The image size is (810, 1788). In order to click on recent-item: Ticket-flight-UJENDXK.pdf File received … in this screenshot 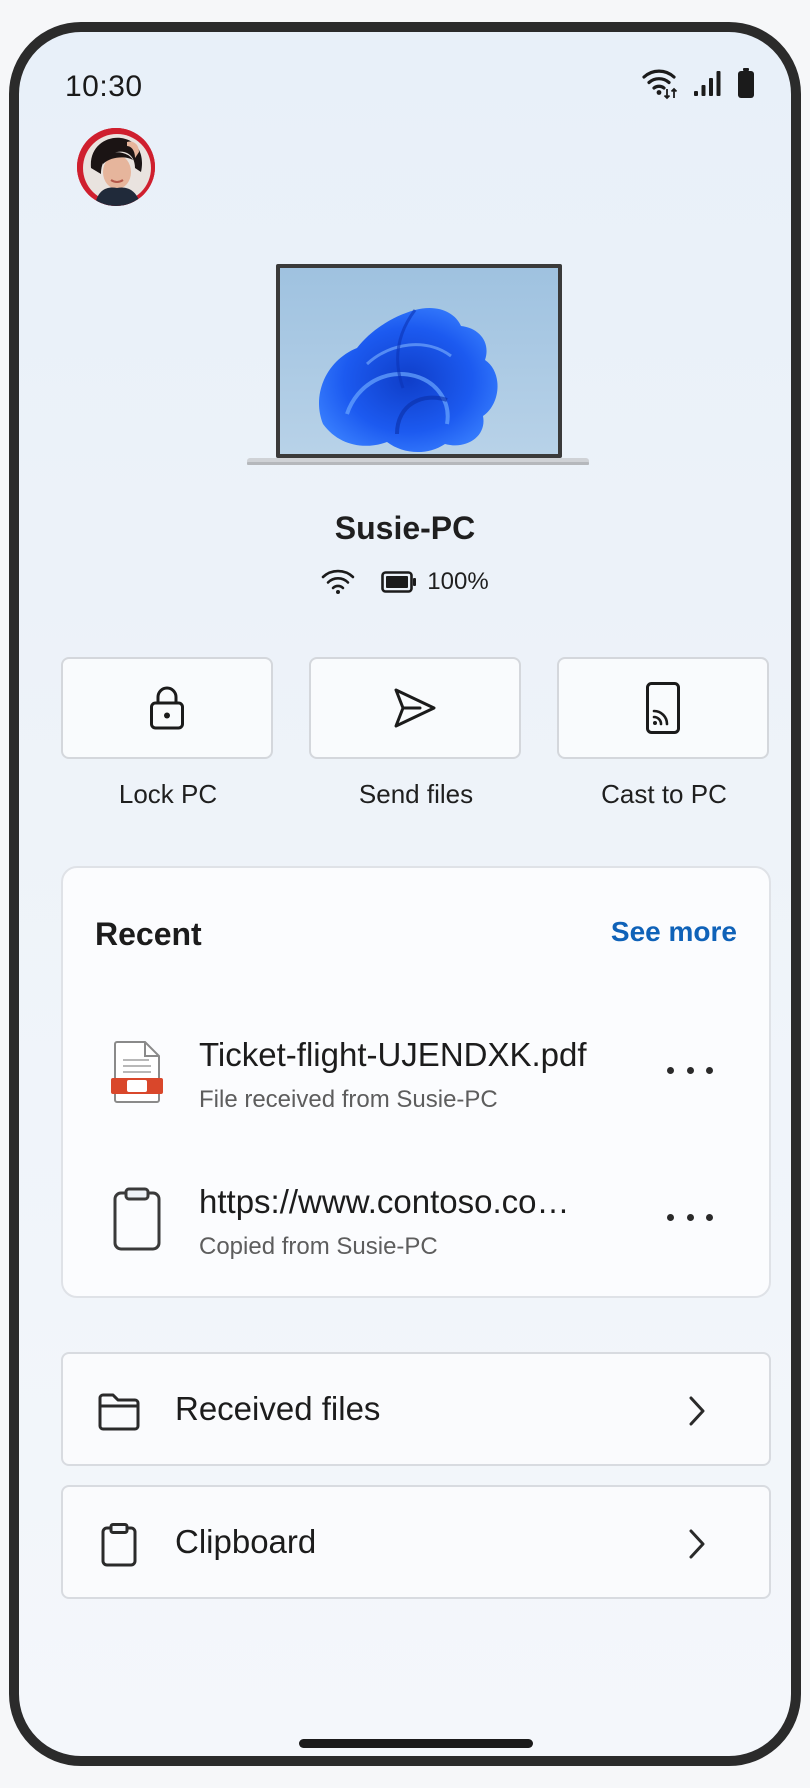, I will do `click(416, 1082)`.